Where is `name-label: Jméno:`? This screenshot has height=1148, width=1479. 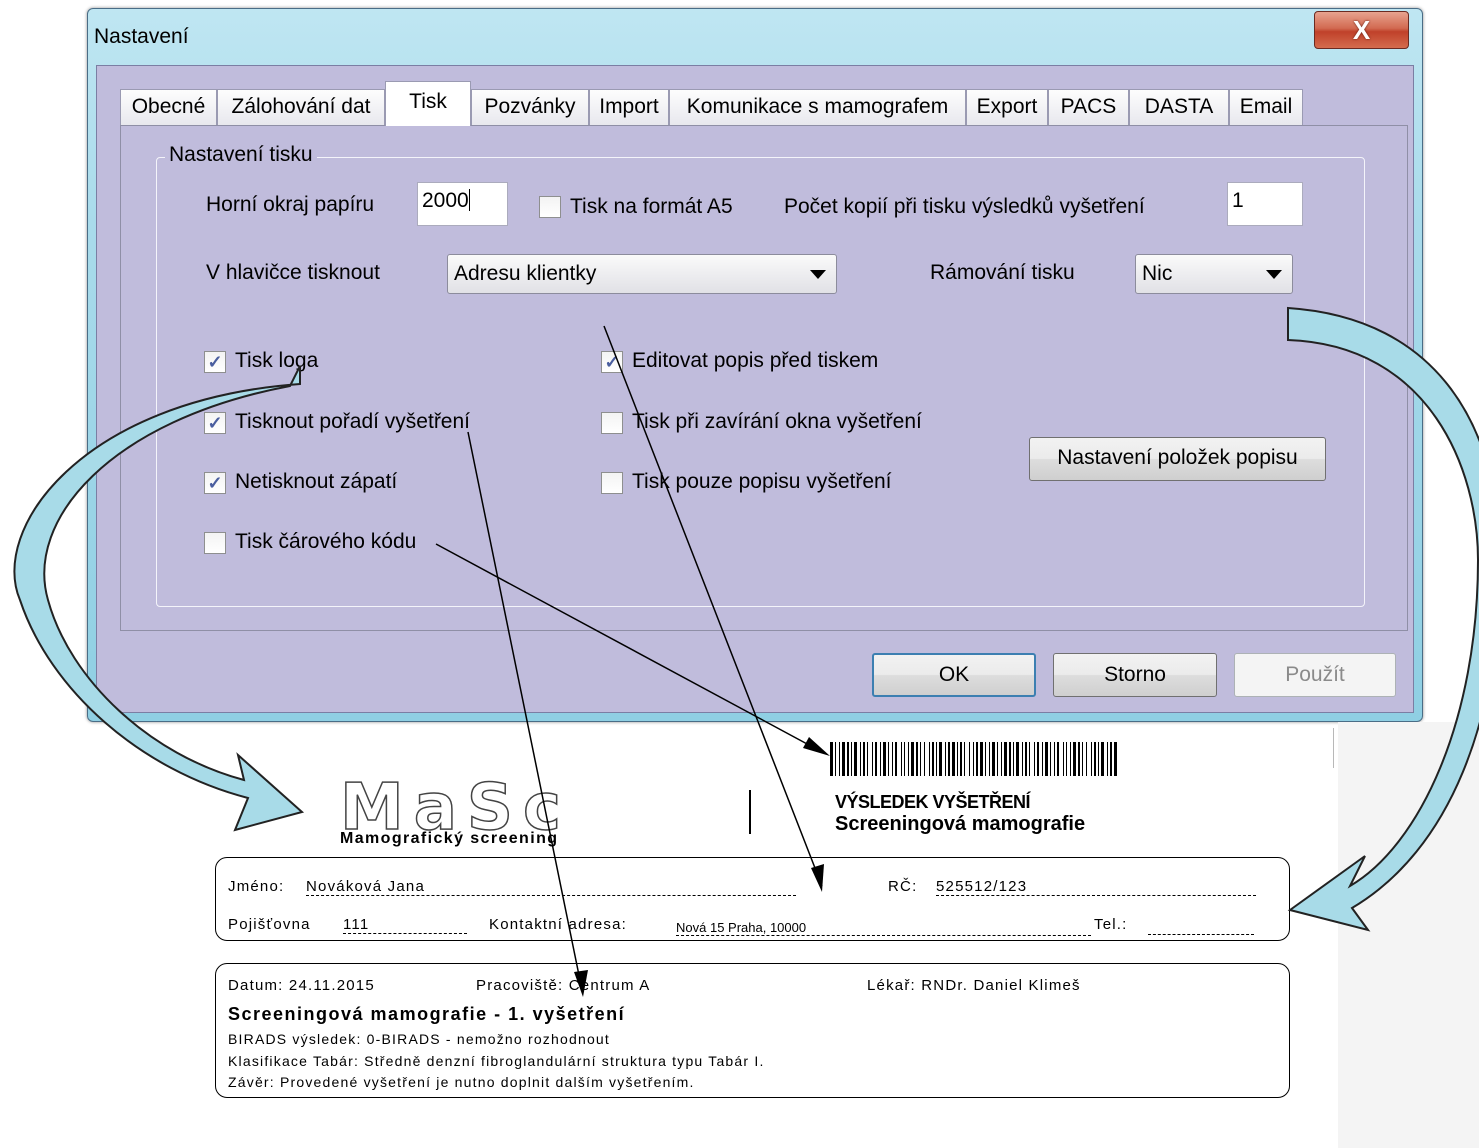
name-label: Jméno: is located at coordinates (256, 886).